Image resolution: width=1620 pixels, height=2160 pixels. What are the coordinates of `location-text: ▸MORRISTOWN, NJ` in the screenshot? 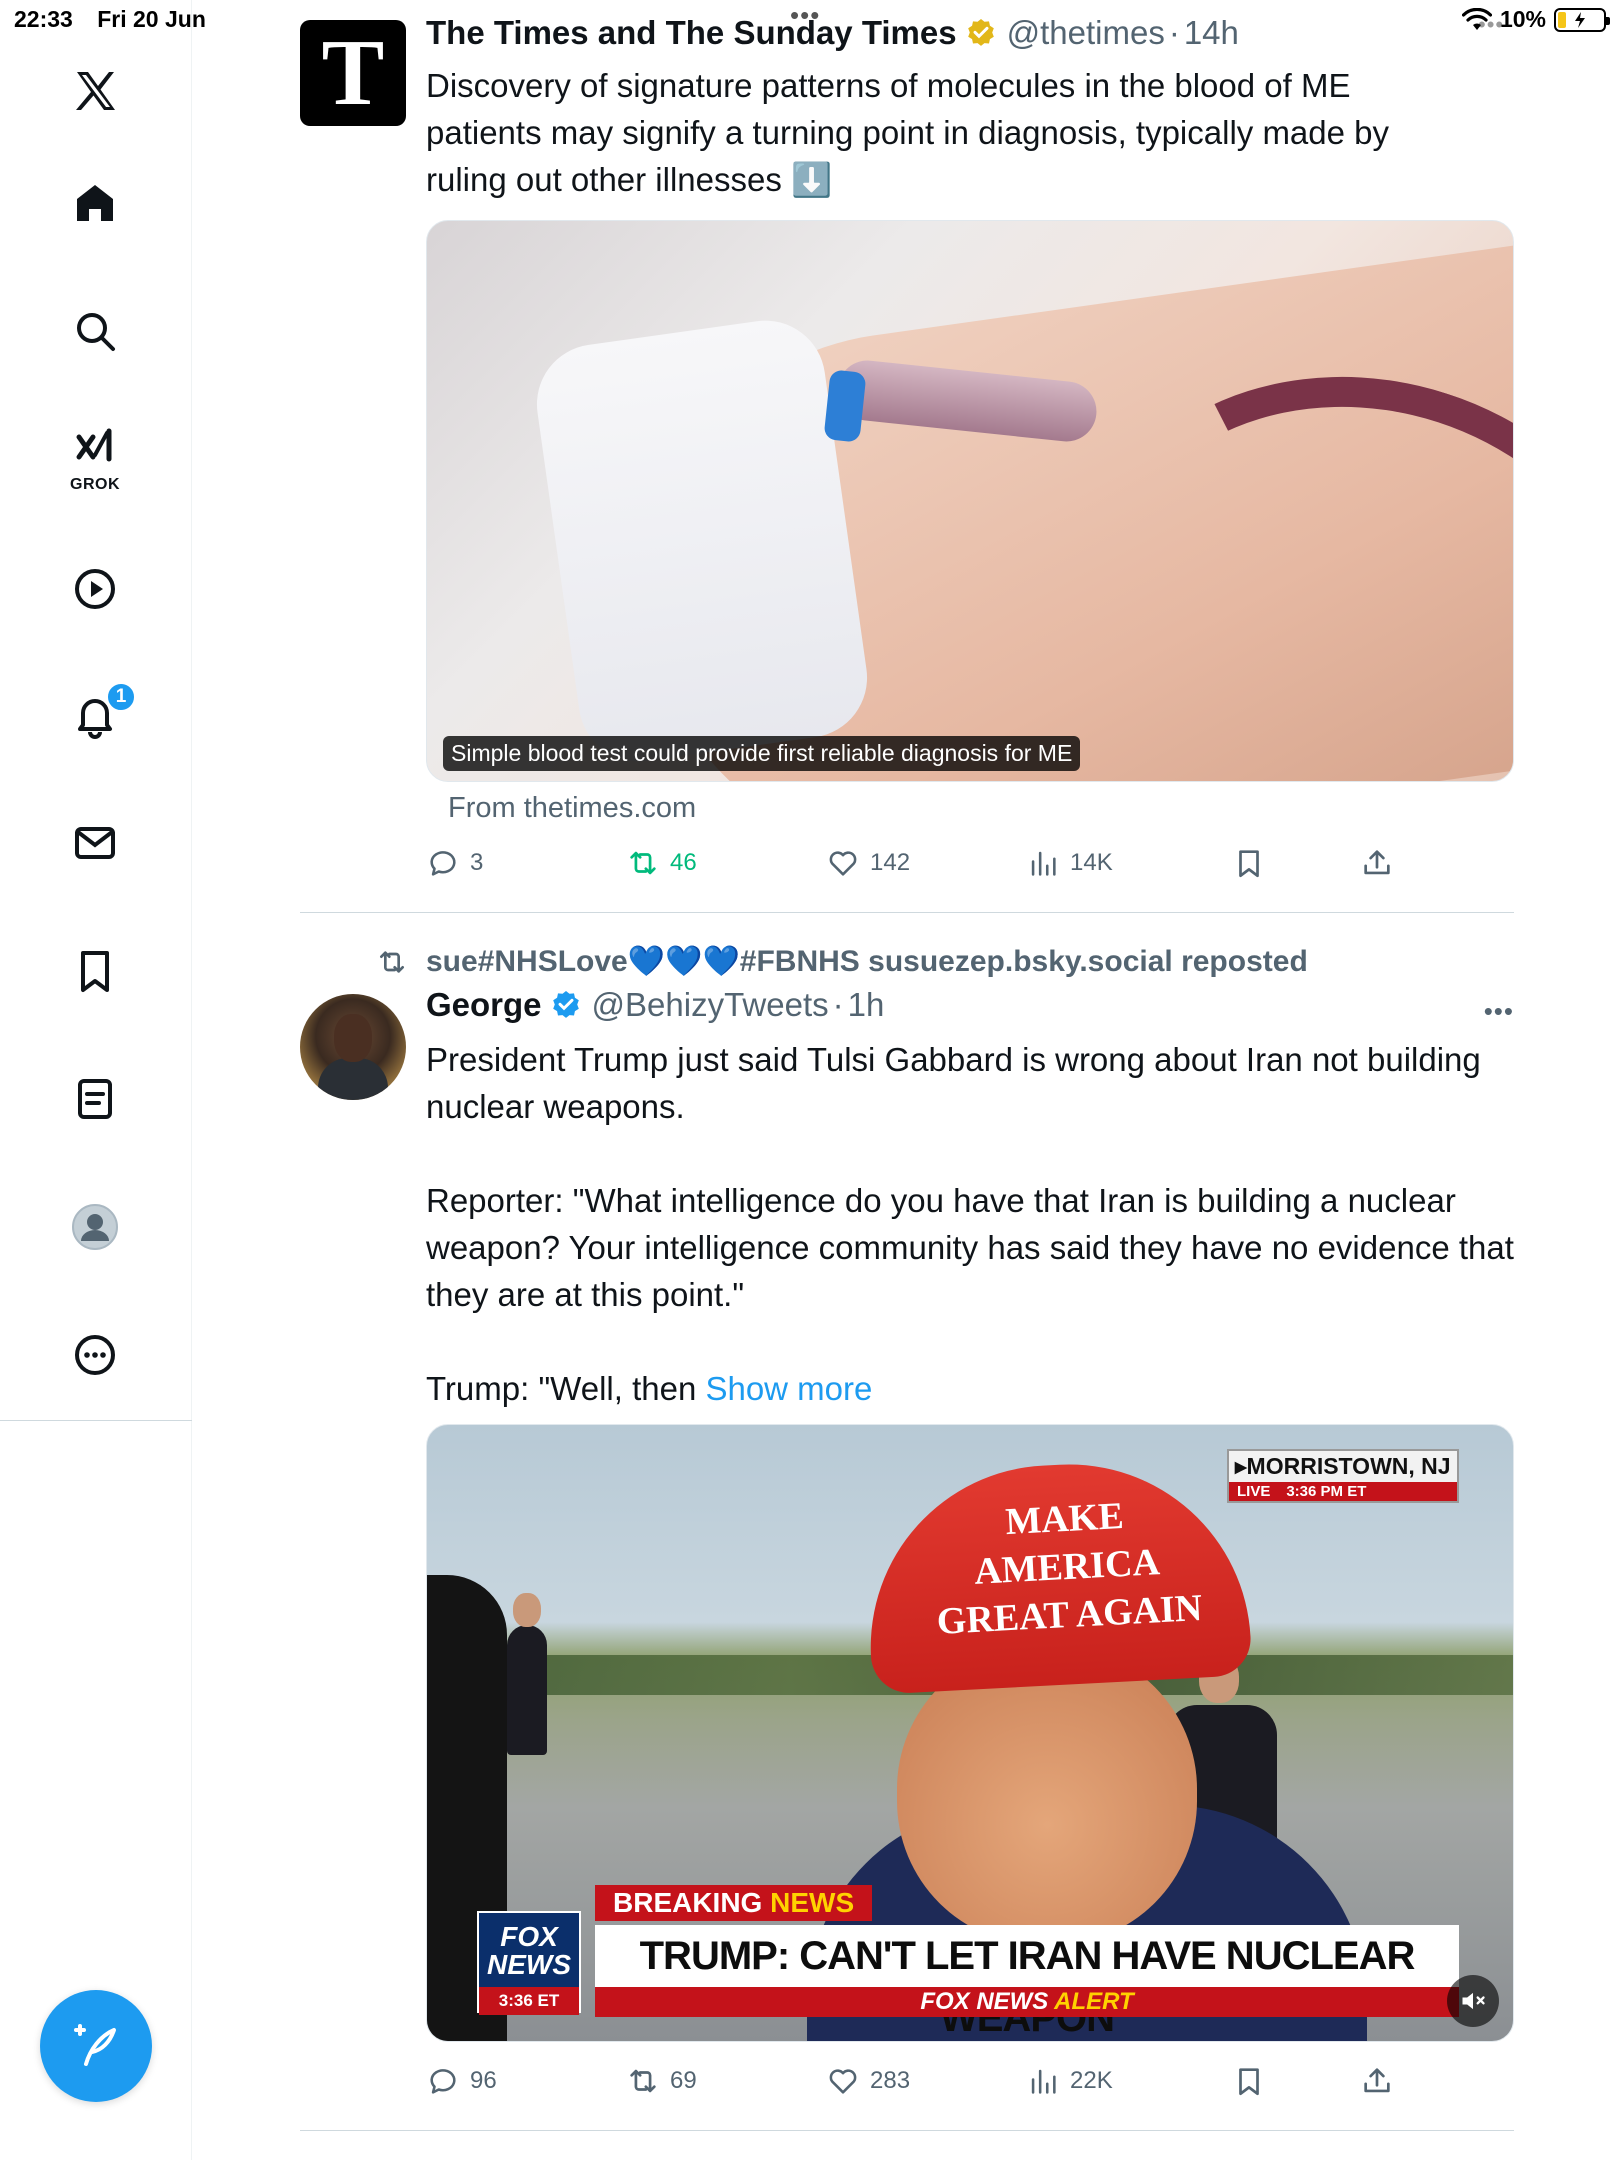 It's located at (1343, 1466).